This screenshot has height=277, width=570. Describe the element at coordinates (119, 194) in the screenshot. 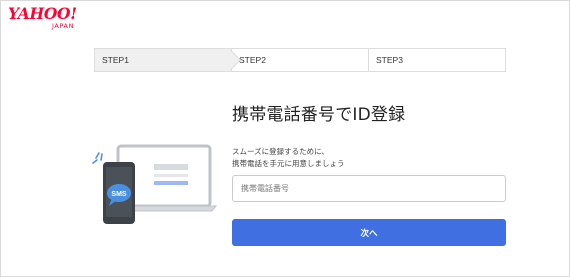

I see `sms-bubble-text: SMS` at that location.